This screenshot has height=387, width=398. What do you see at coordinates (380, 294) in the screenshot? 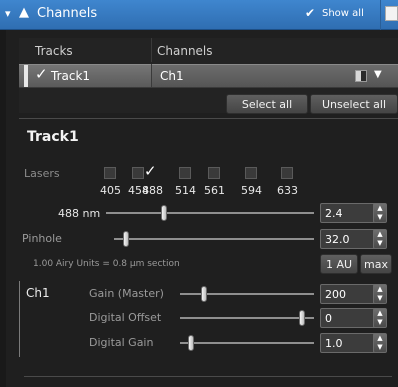
I see `gain-master-stepper: ▲ ▼` at bounding box center [380, 294].